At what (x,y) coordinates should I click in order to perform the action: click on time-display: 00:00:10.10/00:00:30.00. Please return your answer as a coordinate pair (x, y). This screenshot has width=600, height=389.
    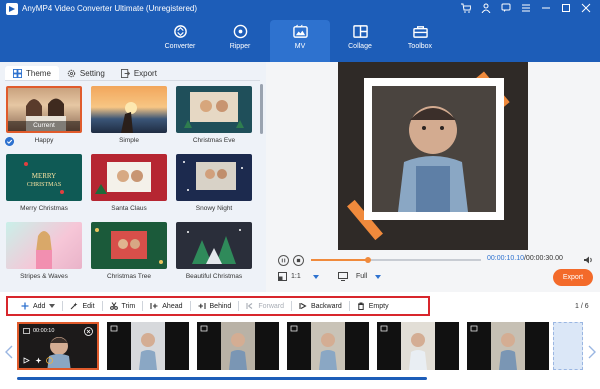
    Looking at the image, I should click on (525, 258).